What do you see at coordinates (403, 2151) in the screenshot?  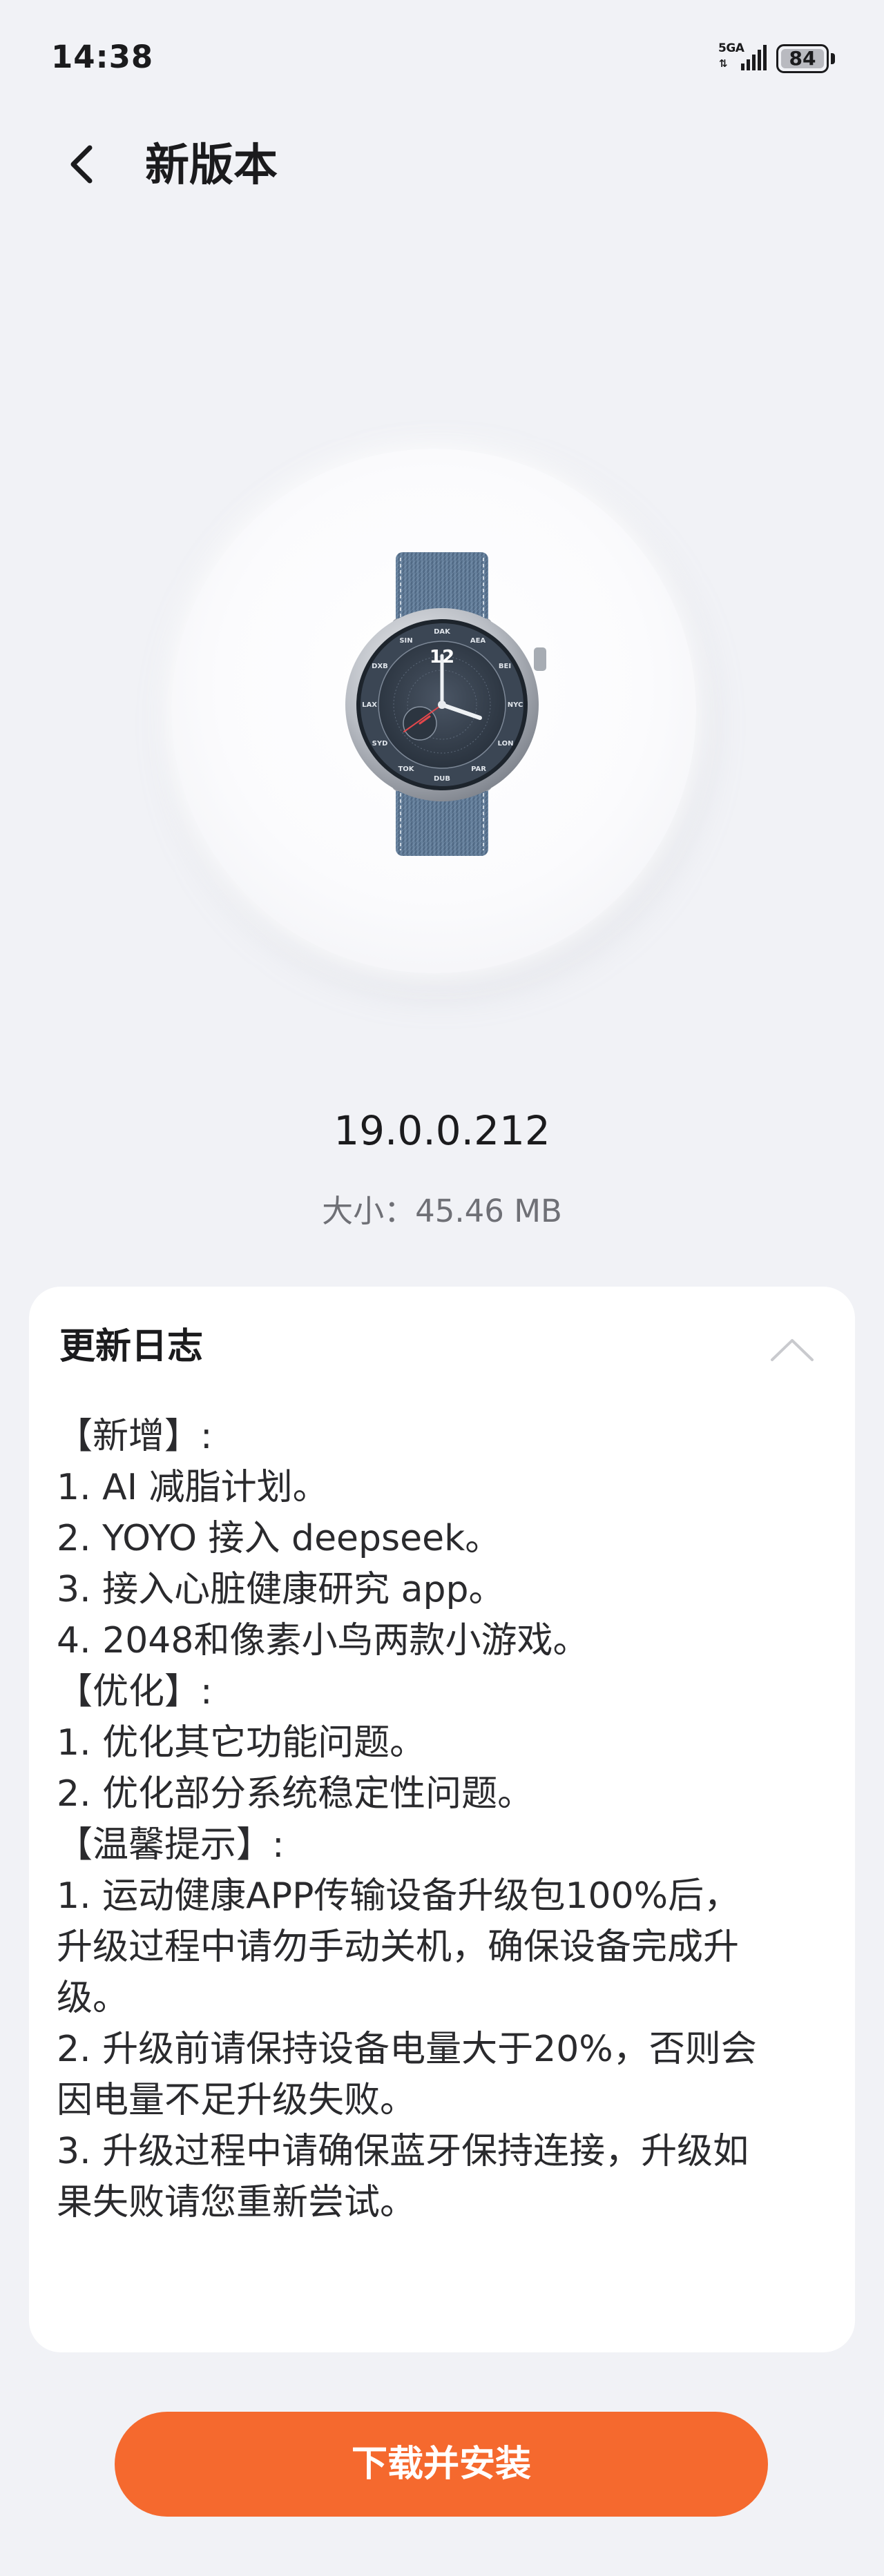 I see `changelog-line: 3. 升级过程中请确保蓝牙保持连接，升级如` at bounding box center [403, 2151].